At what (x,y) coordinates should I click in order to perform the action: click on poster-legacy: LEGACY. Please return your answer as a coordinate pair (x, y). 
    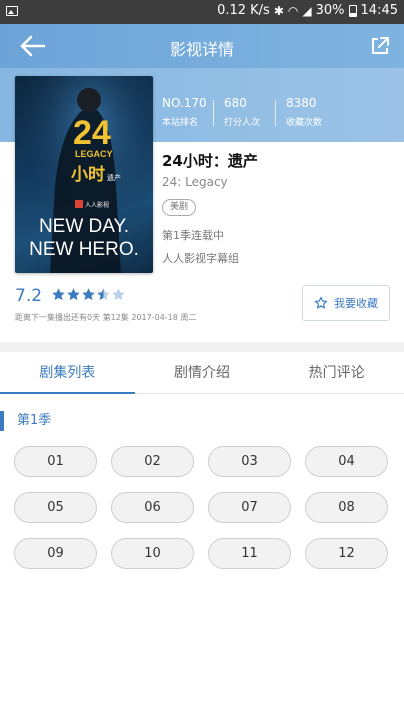
    Looking at the image, I should click on (94, 154).